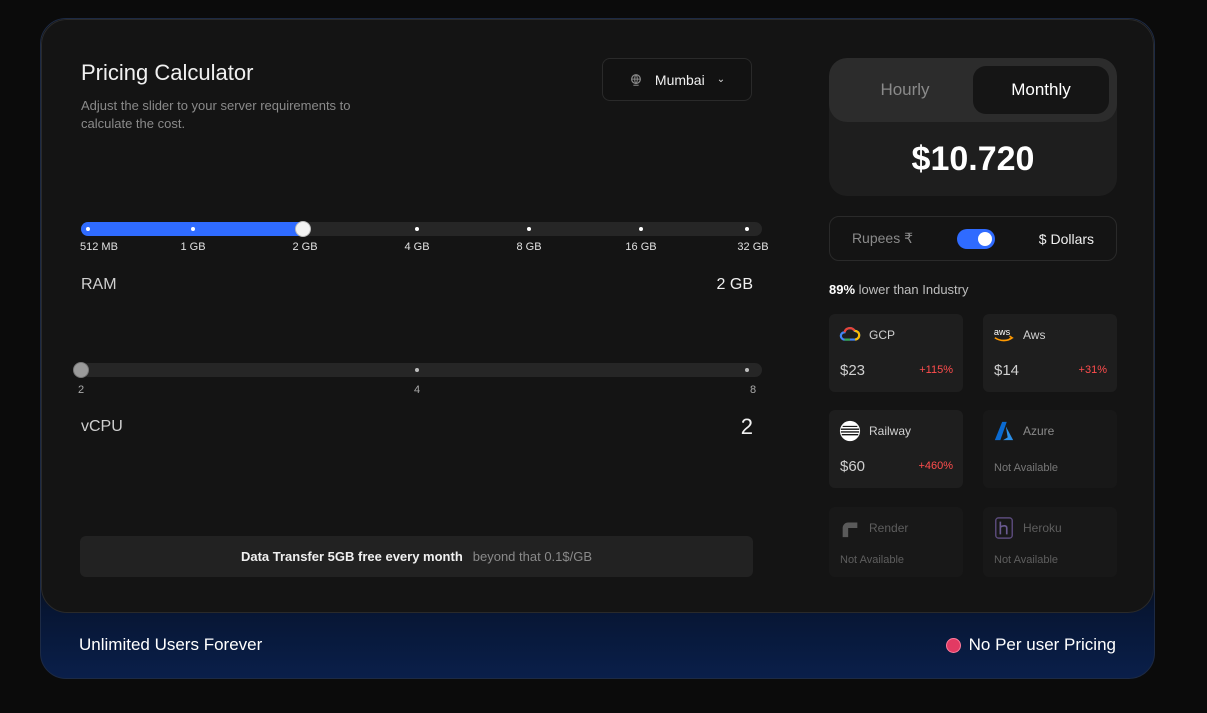 Image resolution: width=1207 pixels, height=713 pixels. Describe the element at coordinates (1050, 449) in the screenshot. I see `provider-card-azure: Azure Not Available` at that location.